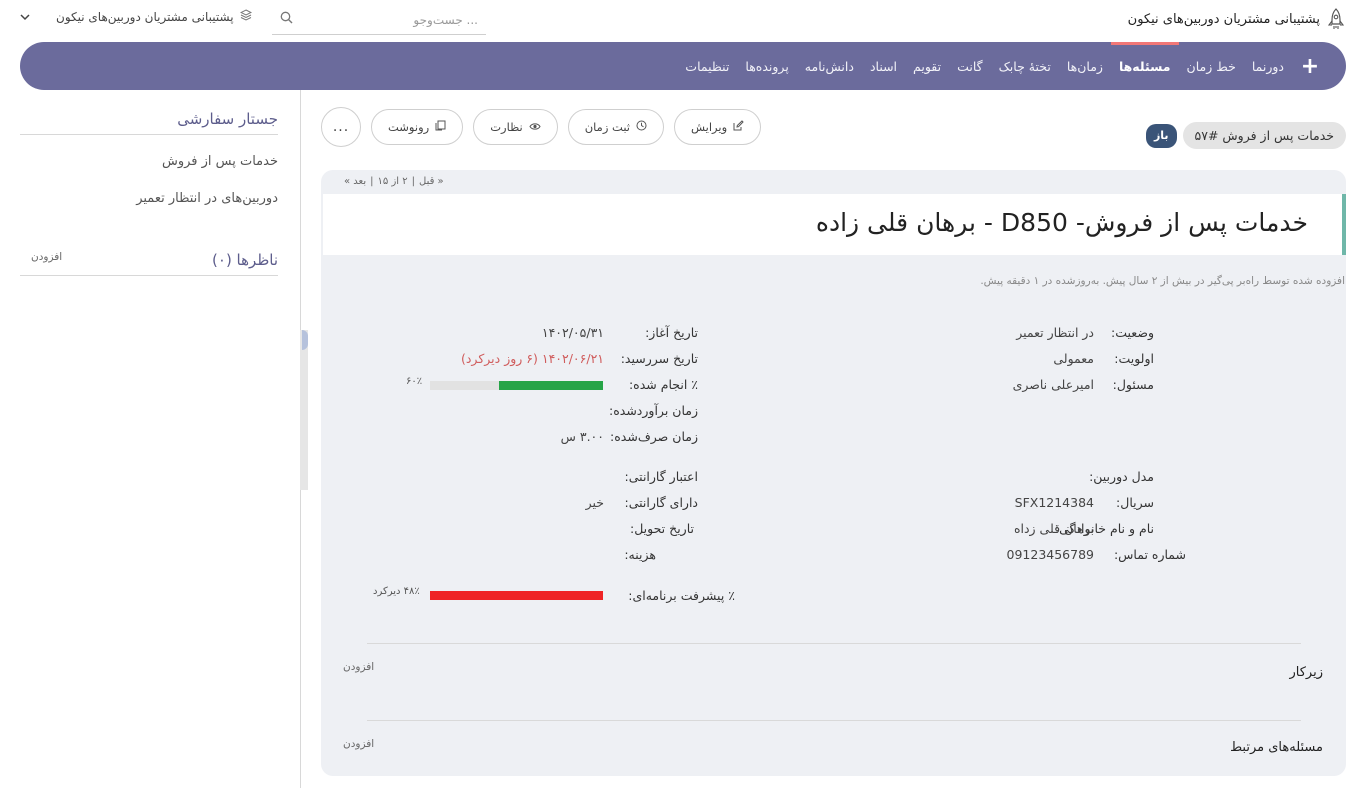 The height and width of the screenshot is (788, 1366). What do you see at coordinates (1336, 19) in the screenshot?
I see `rocket-icon` at bounding box center [1336, 19].